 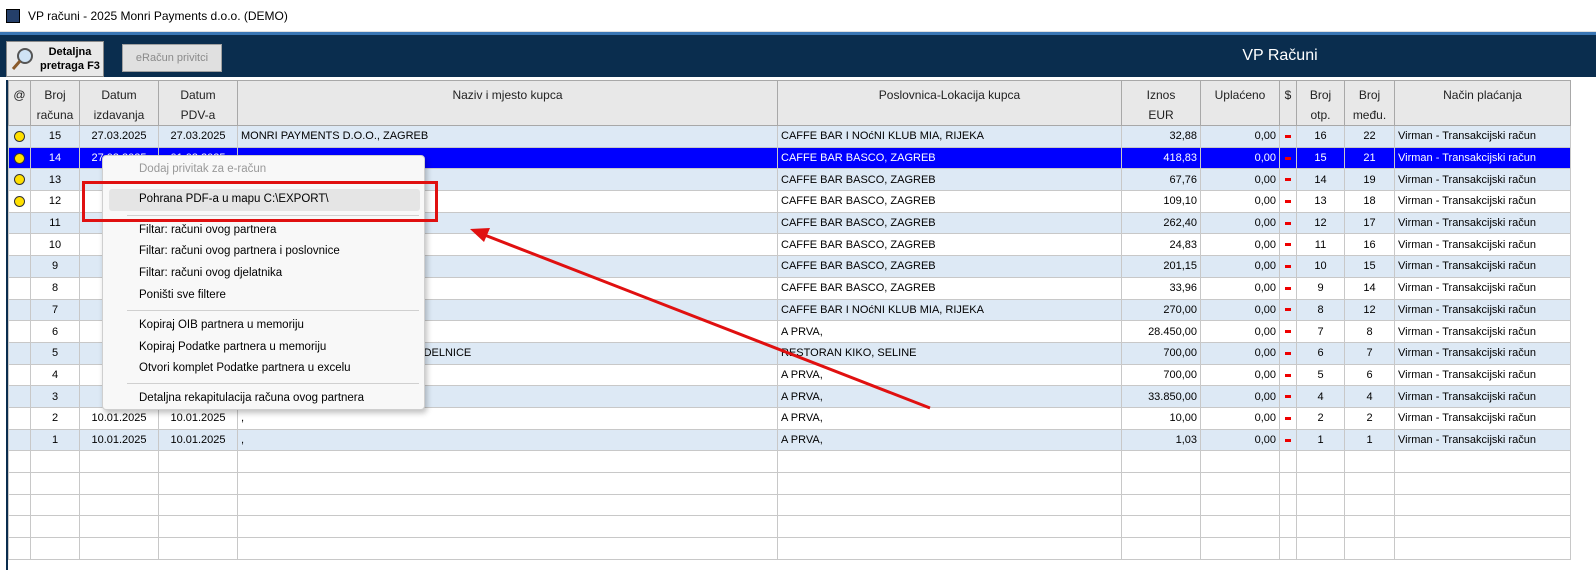 What do you see at coordinates (119, 115) in the screenshot?
I see `header-line2: izdavanja` at bounding box center [119, 115].